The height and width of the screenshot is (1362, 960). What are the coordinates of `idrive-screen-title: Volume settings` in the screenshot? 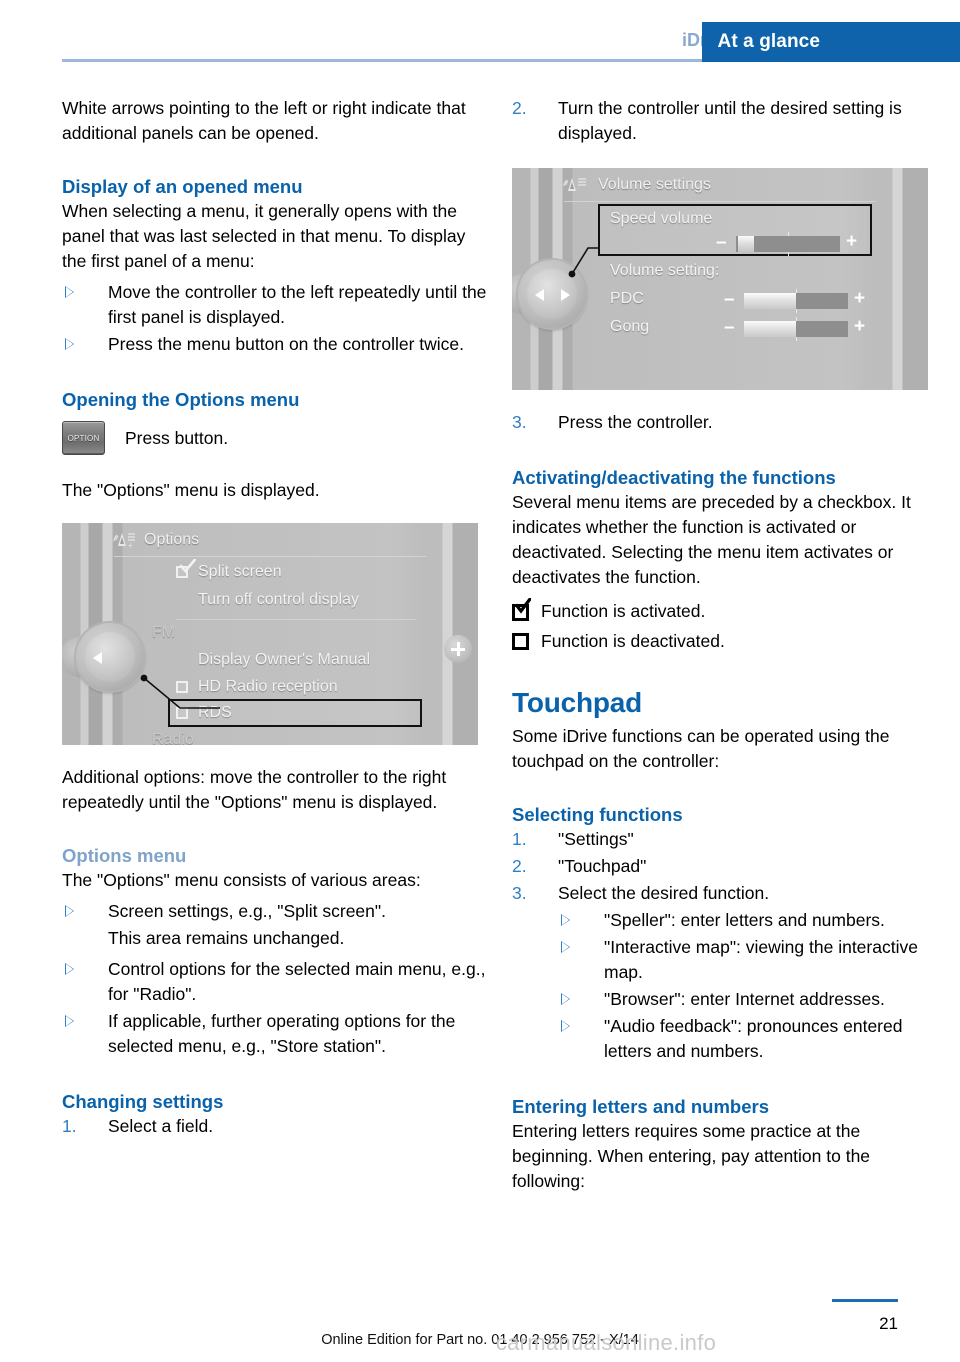 It's located at (654, 184).